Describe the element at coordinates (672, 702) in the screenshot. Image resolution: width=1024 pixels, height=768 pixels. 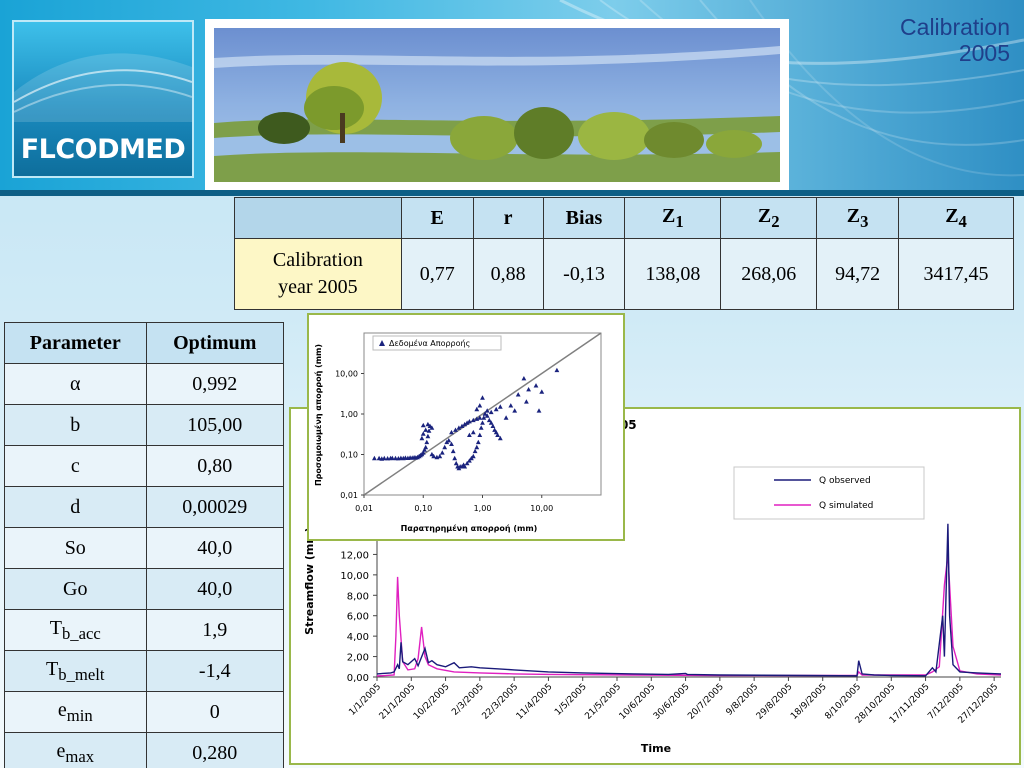
I see `x-tick-label: 30/6/2005` at that location.